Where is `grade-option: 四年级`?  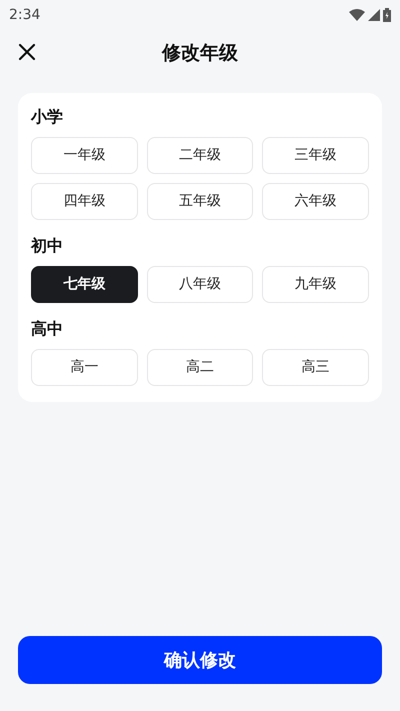 grade-option: 四年级 is located at coordinates (84, 201).